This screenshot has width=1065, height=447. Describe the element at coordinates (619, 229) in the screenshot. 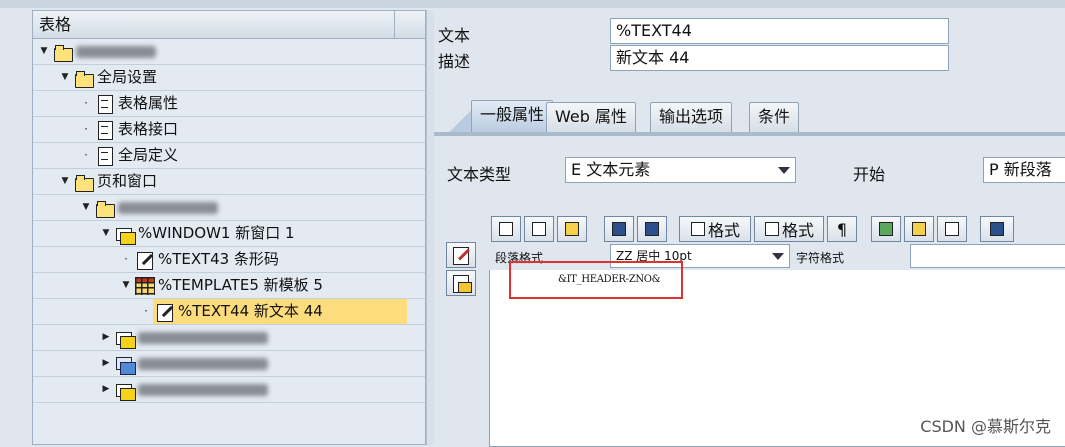

I see `save-button` at that location.